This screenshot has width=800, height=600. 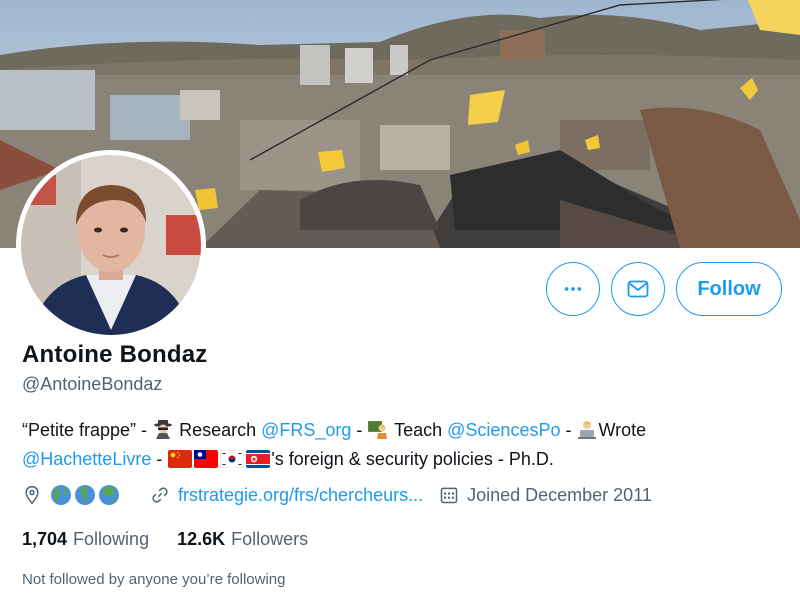 I want to click on taiwan-flag-icon, so click(x=206, y=459).